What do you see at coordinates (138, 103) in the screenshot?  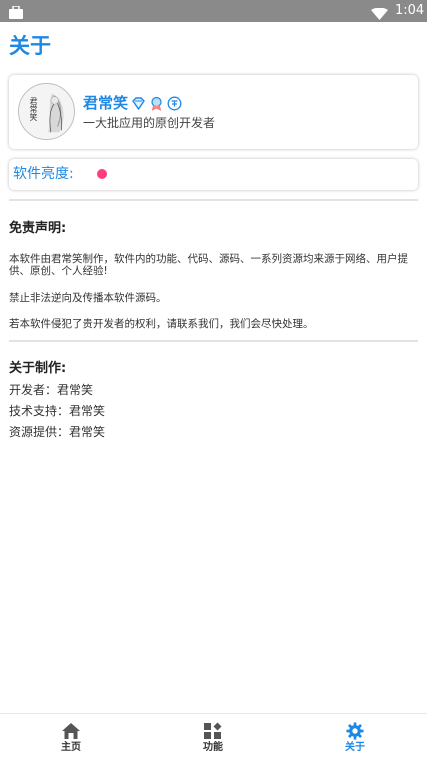 I see `diamond-icon` at bounding box center [138, 103].